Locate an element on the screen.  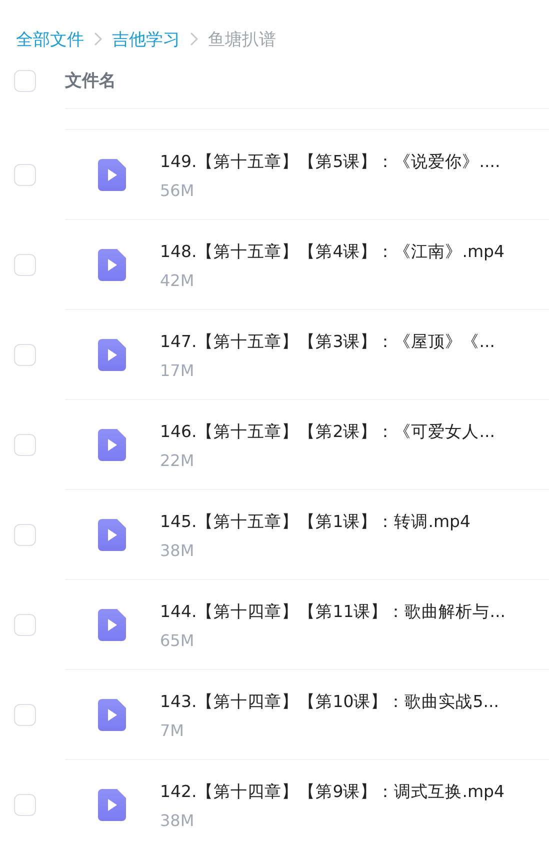
file-name: 145.【第十五章】【第1课】：转调.mp4 is located at coordinates (315, 521).